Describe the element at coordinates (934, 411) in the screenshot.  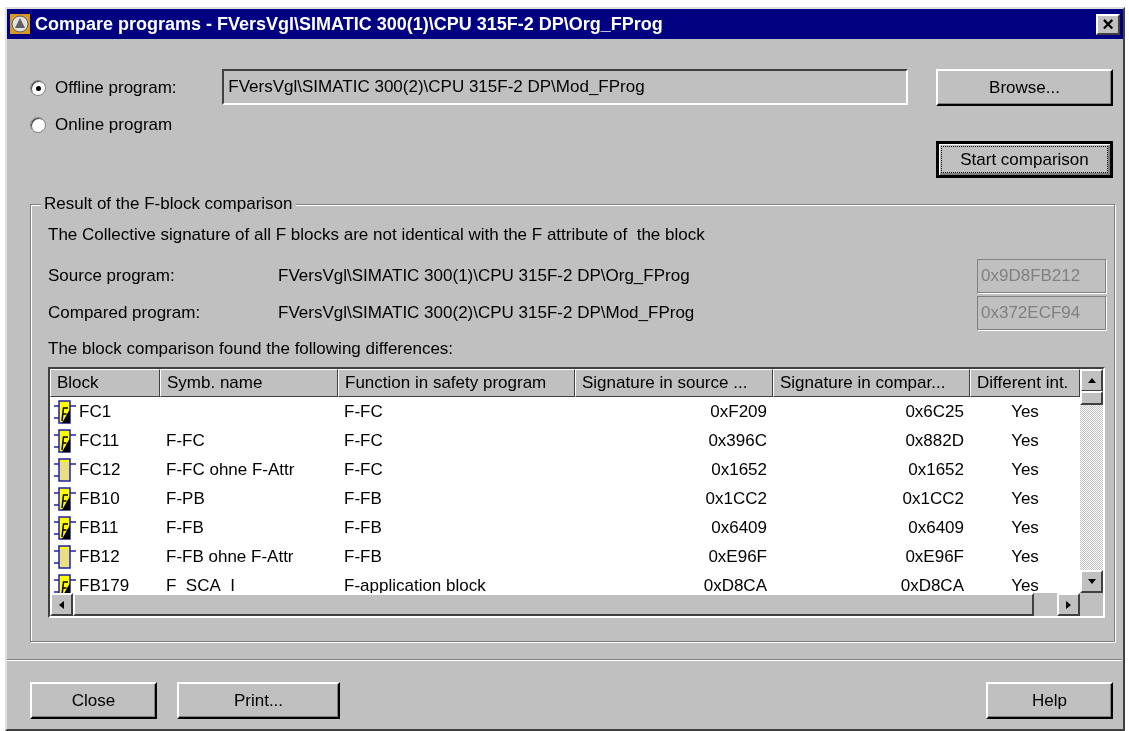
I see `table-cell: 0x6C25` at that location.